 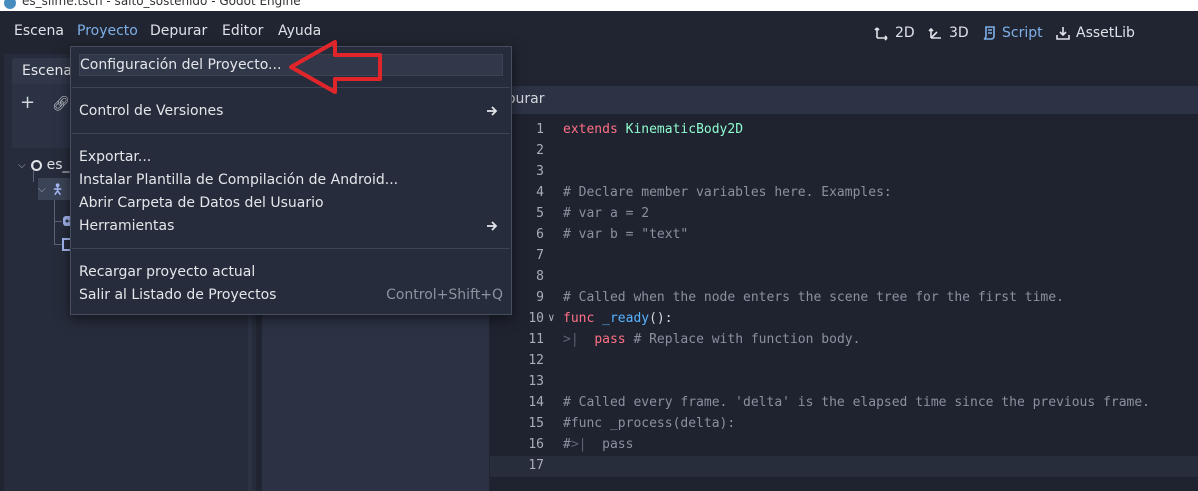 What do you see at coordinates (540, 255) in the screenshot?
I see `line-number: 7` at bounding box center [540, 255].